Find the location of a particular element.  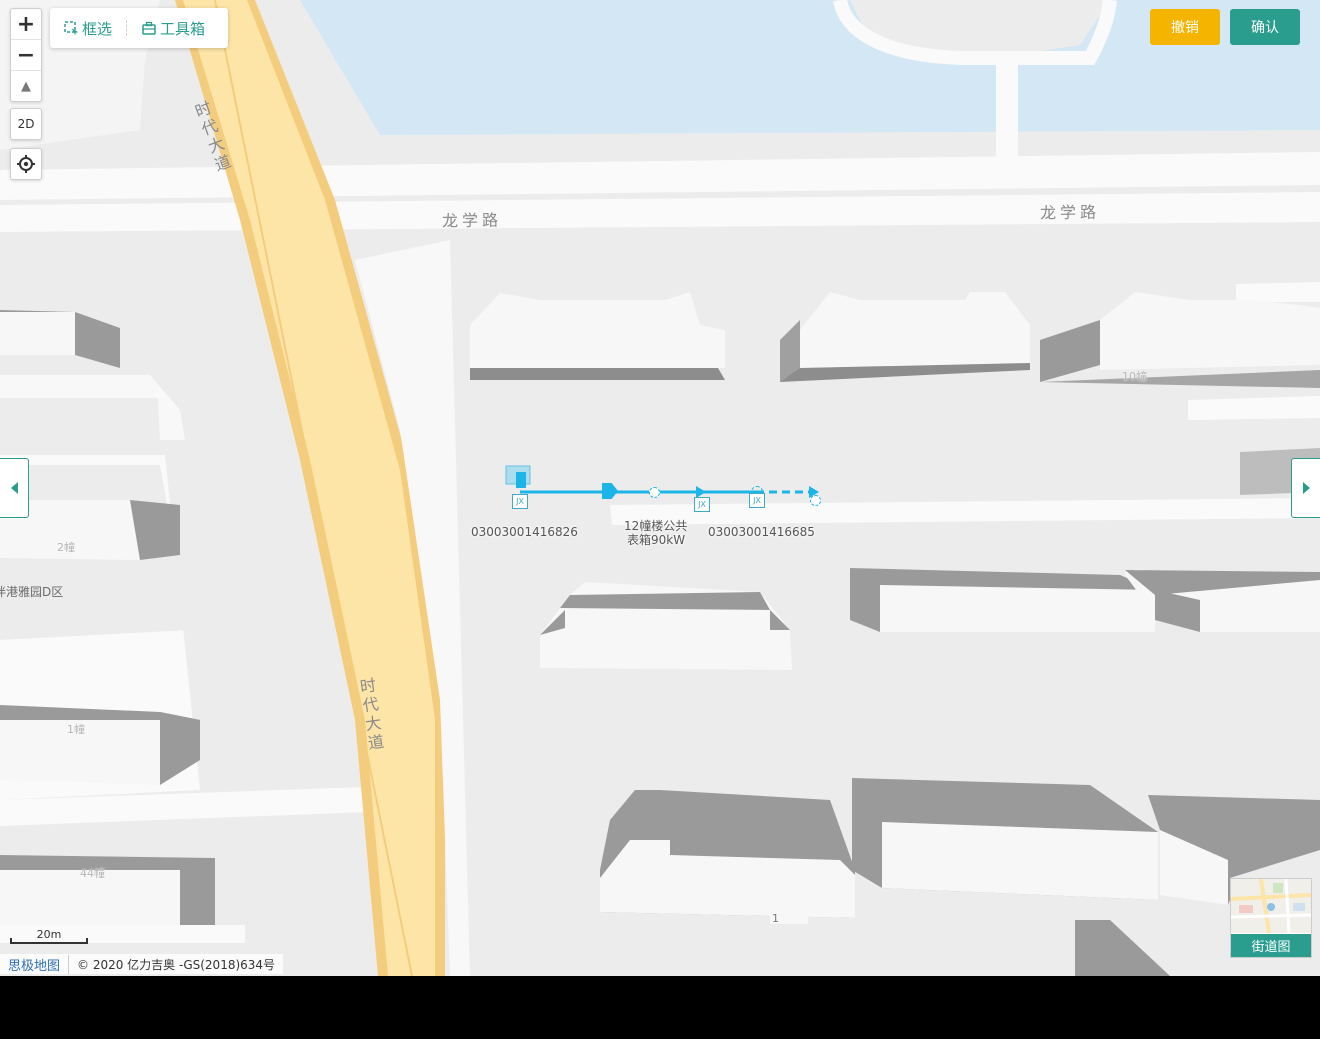

zoom-in-button: + is located at coordinates (26, 24).